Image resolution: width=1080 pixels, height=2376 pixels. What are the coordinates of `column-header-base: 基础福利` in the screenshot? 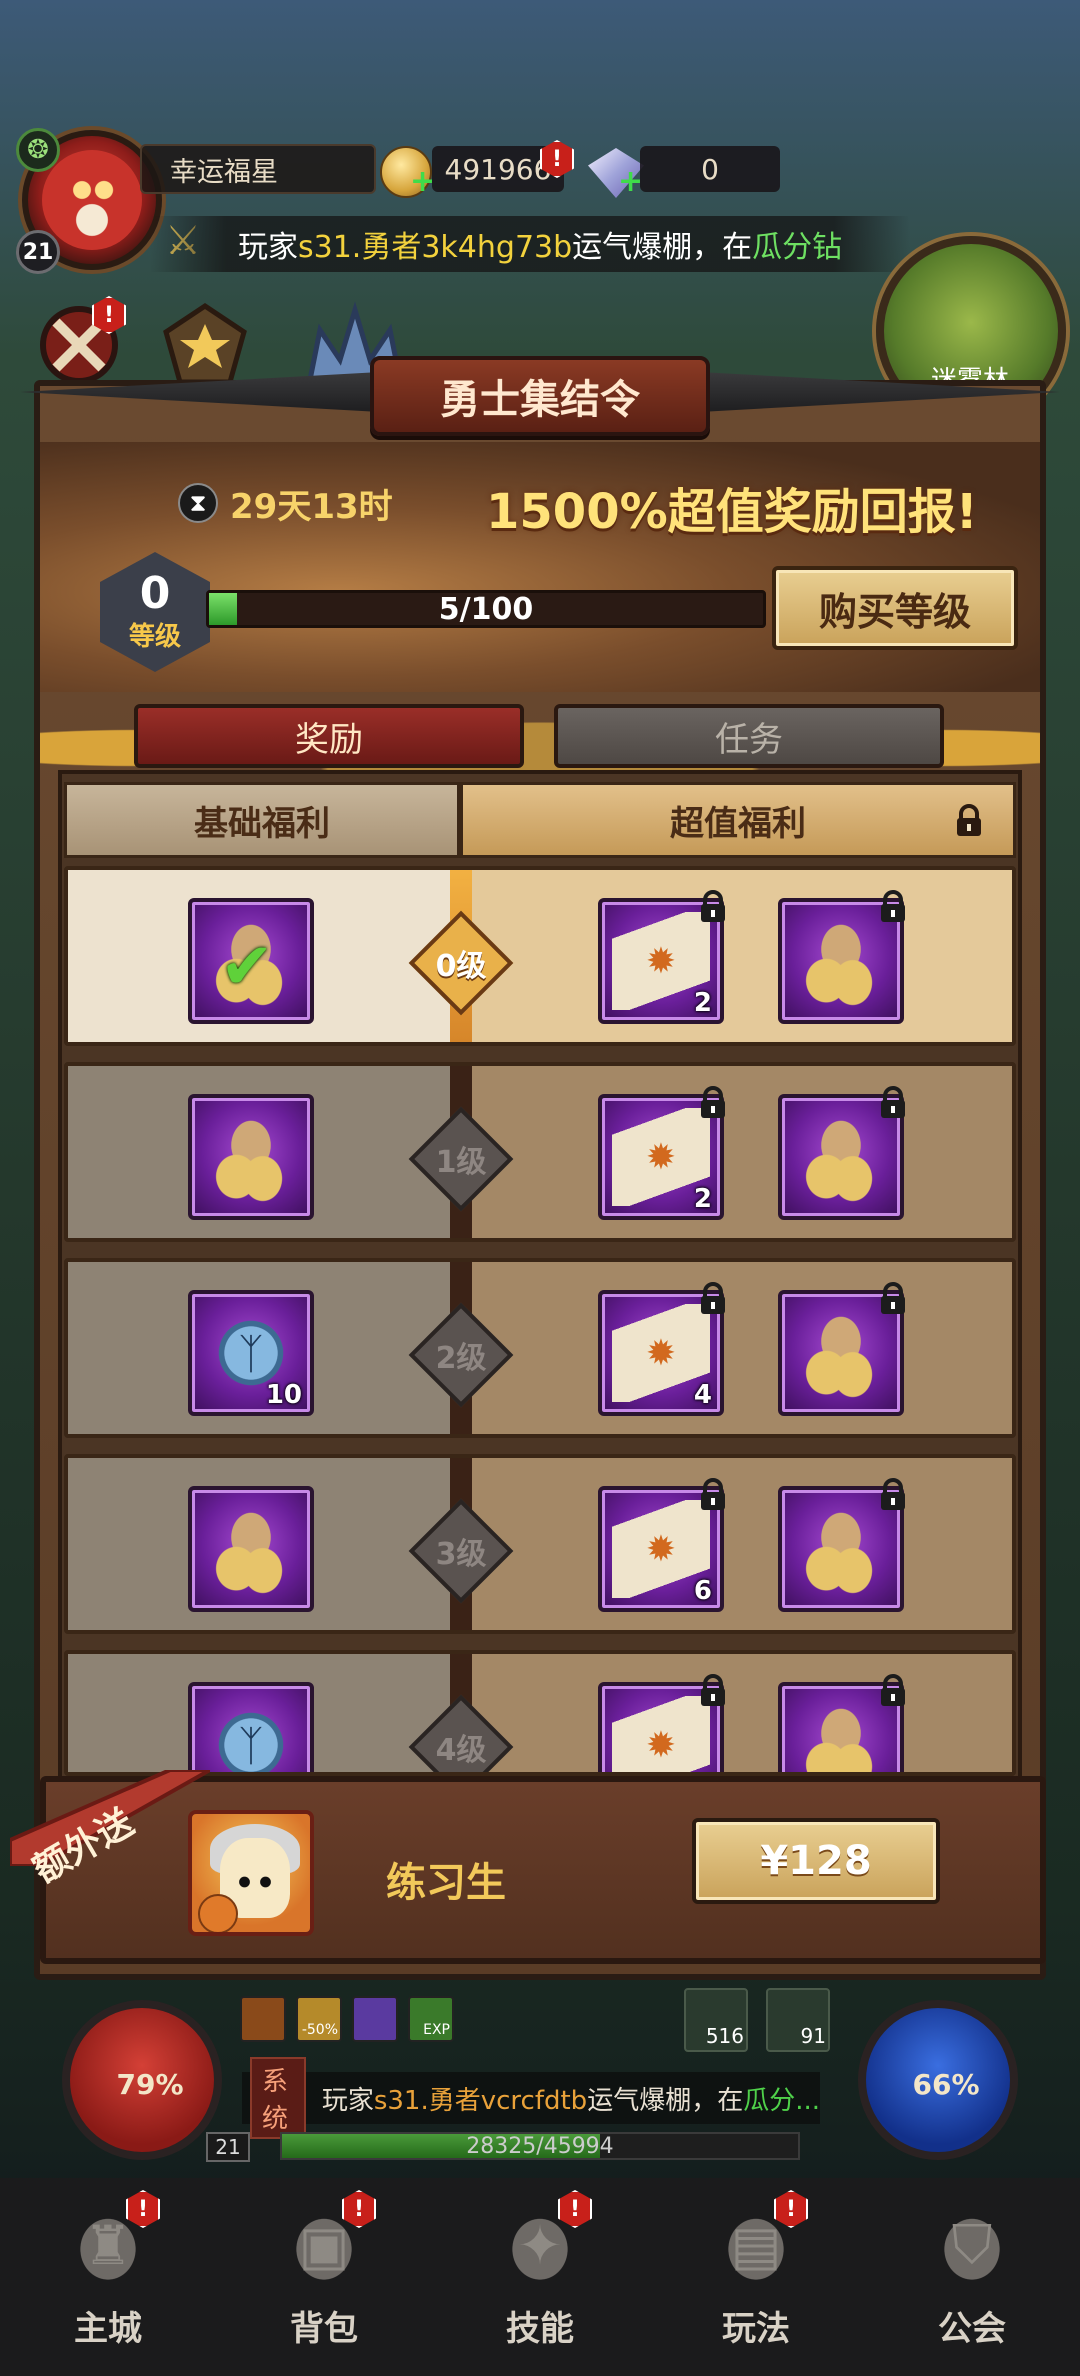 It's located at (262, 820).